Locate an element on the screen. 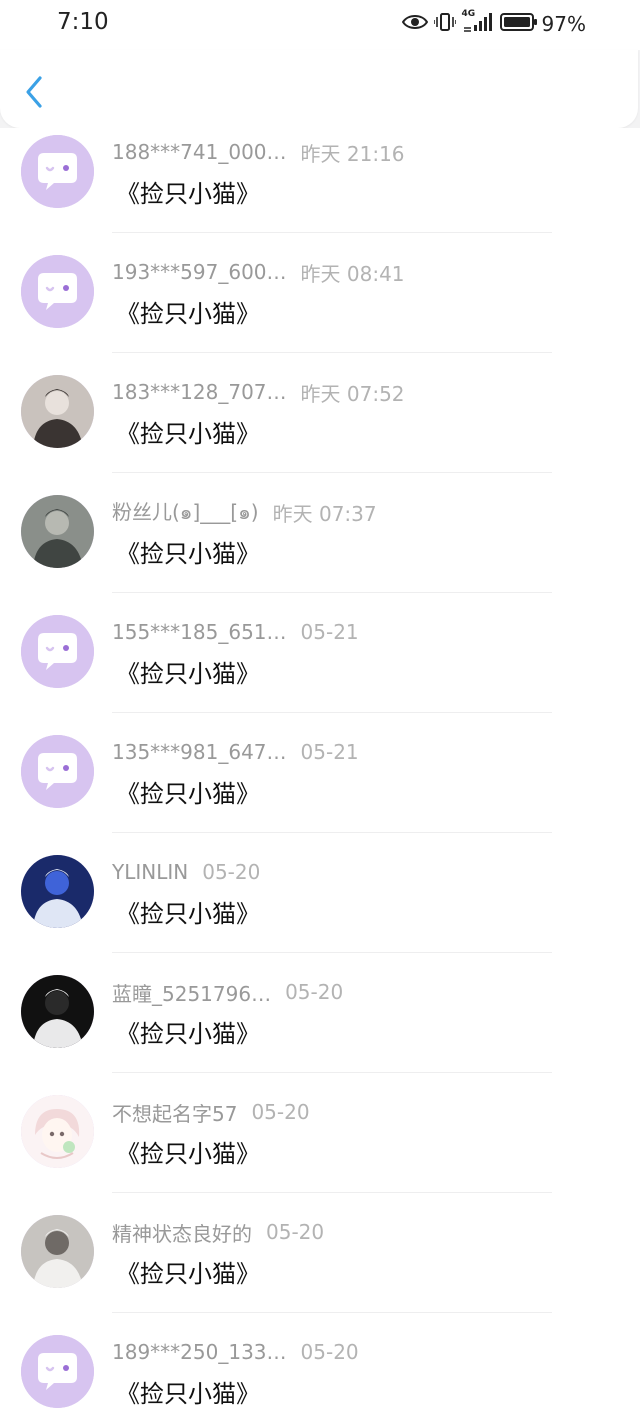 The image size is (640, 1423). list-item: YLINLIN 05-20 《捡只小猫》 is located at coordinates (320, 908).